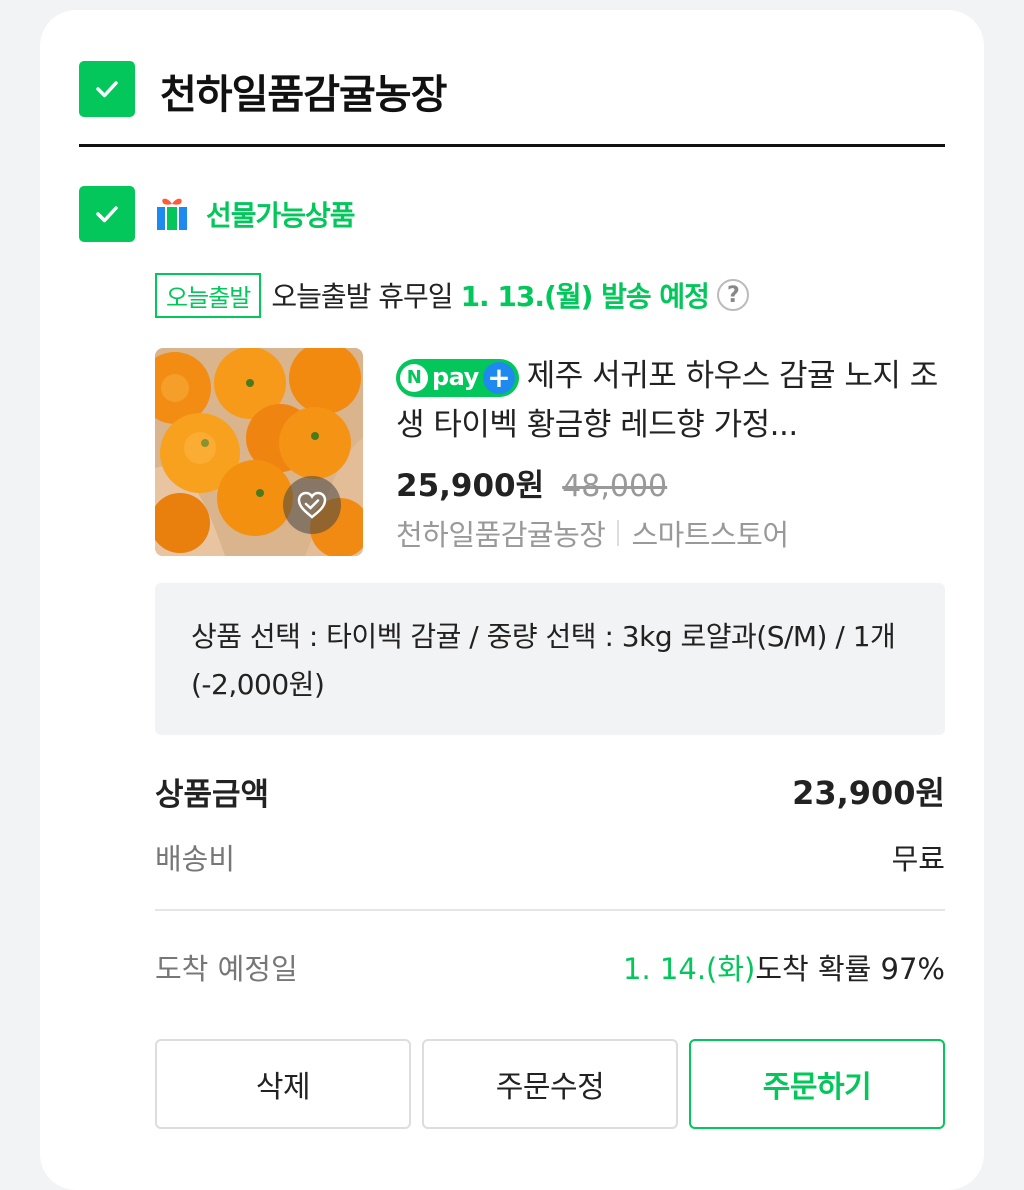  Describe the element at coordinates (501, 533) in the screenshot. I see `seller-name: 천하일품감귤농장` at that location.